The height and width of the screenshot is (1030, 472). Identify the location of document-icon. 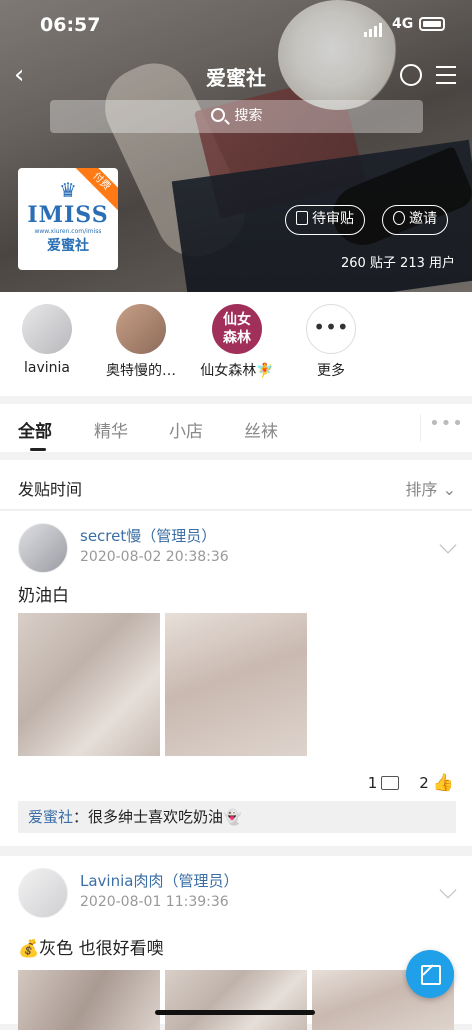
(302, 218).